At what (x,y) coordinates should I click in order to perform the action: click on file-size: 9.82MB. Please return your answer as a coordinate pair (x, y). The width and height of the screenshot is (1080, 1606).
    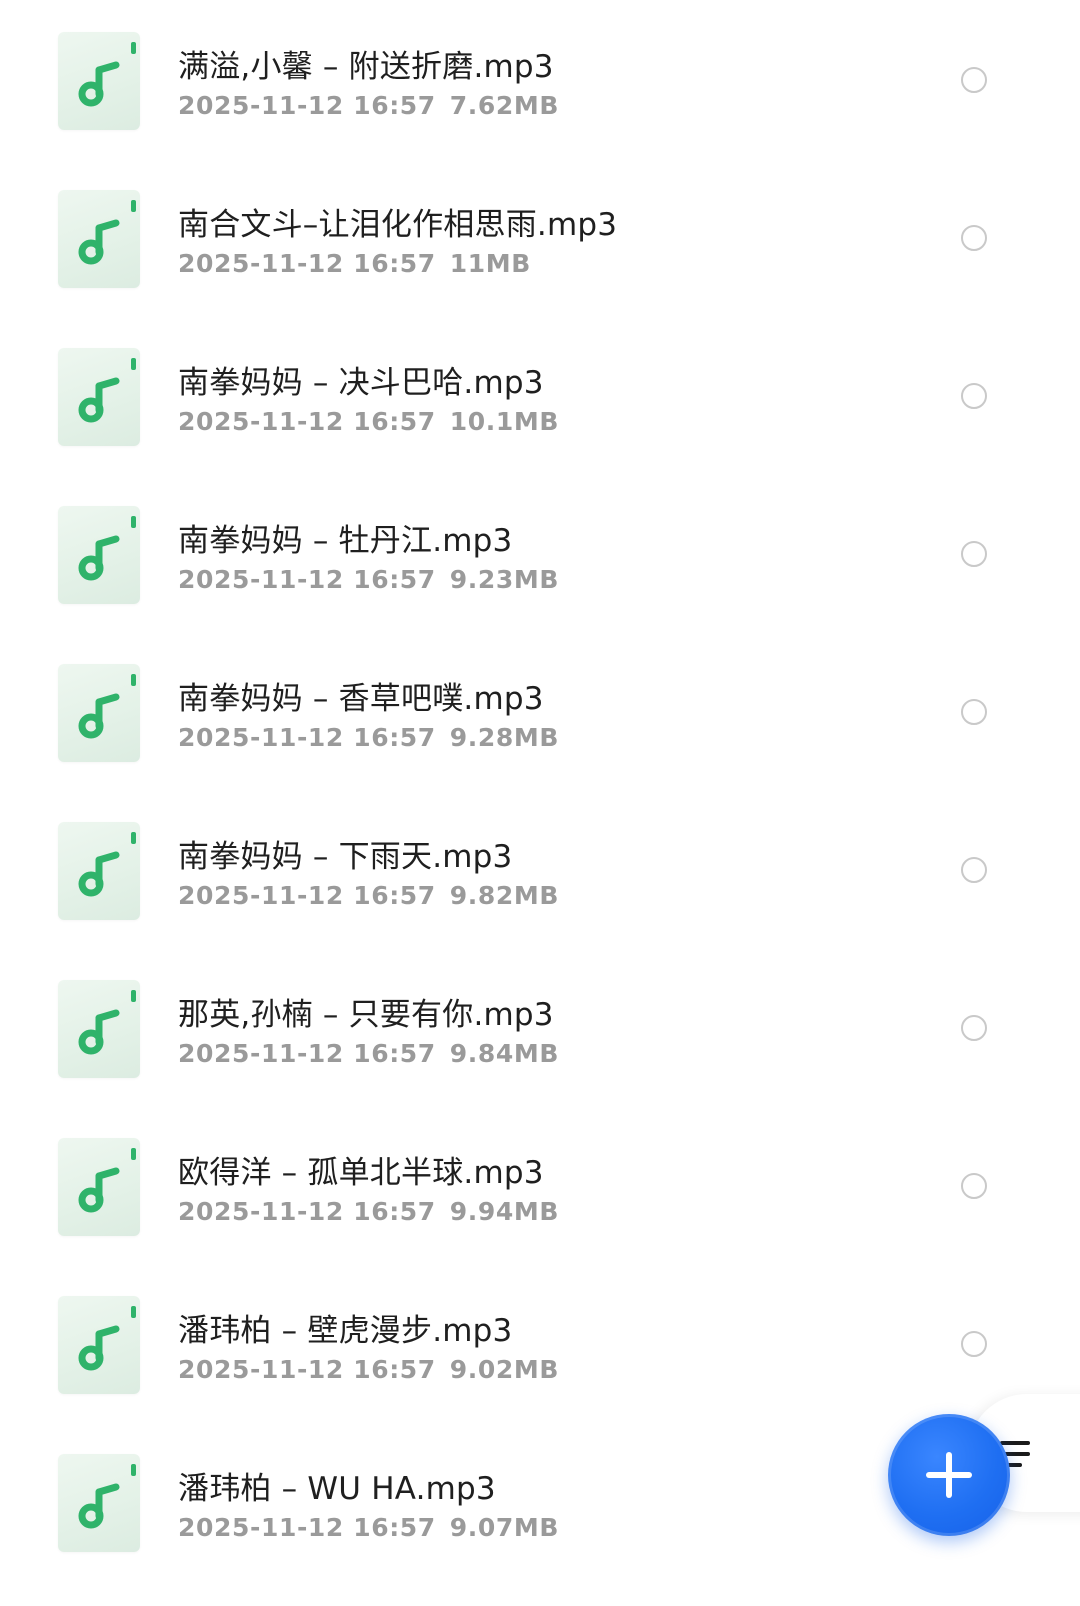
    Looking at the image, I should click on (504, 895).